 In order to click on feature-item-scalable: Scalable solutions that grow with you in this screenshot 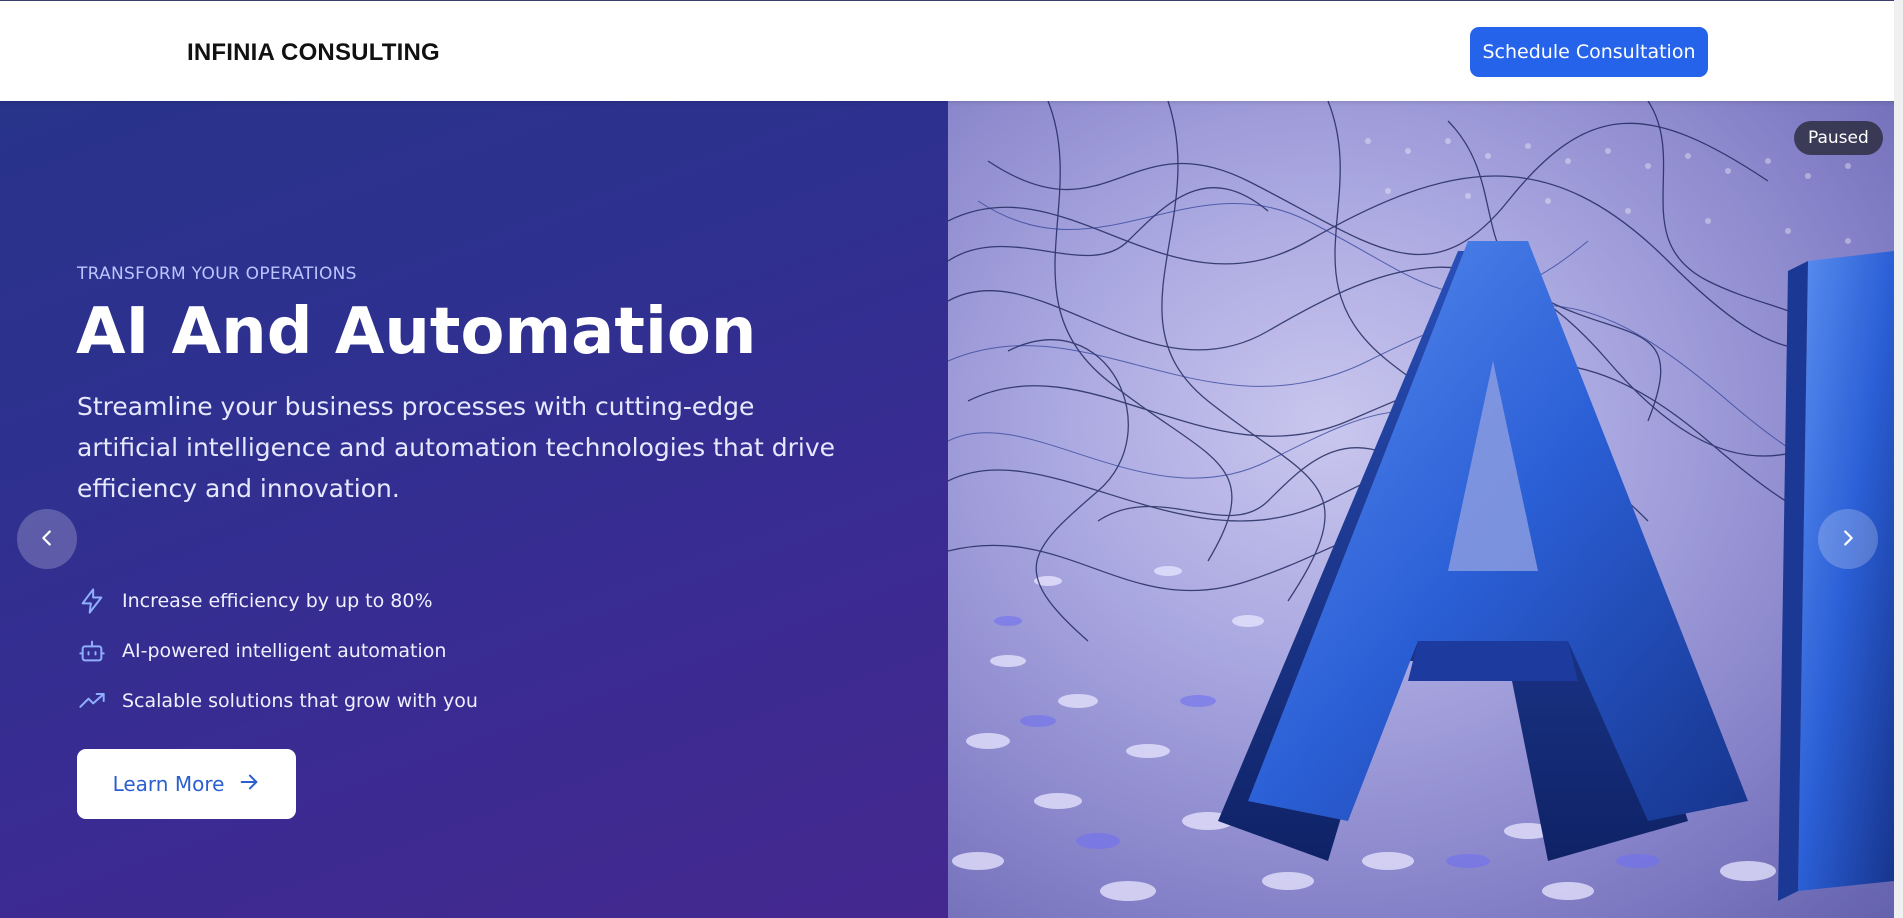, I will do `click(277, 701)`.